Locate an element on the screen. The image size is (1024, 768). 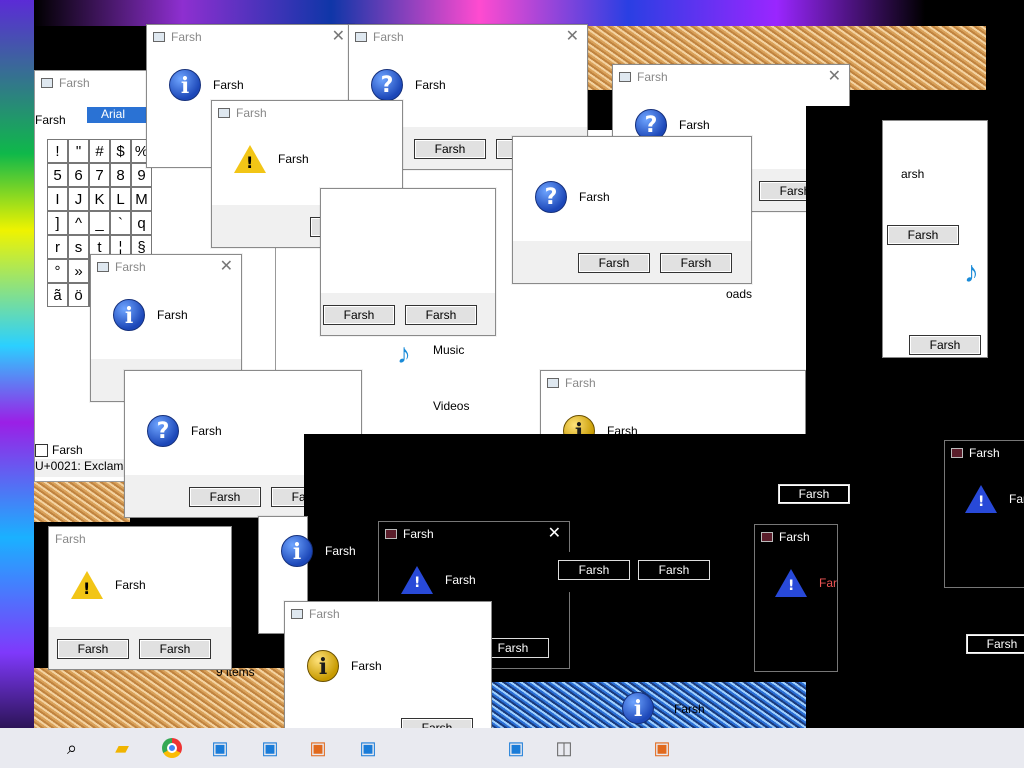
char-cell: » is located at coordinates (78, 271).